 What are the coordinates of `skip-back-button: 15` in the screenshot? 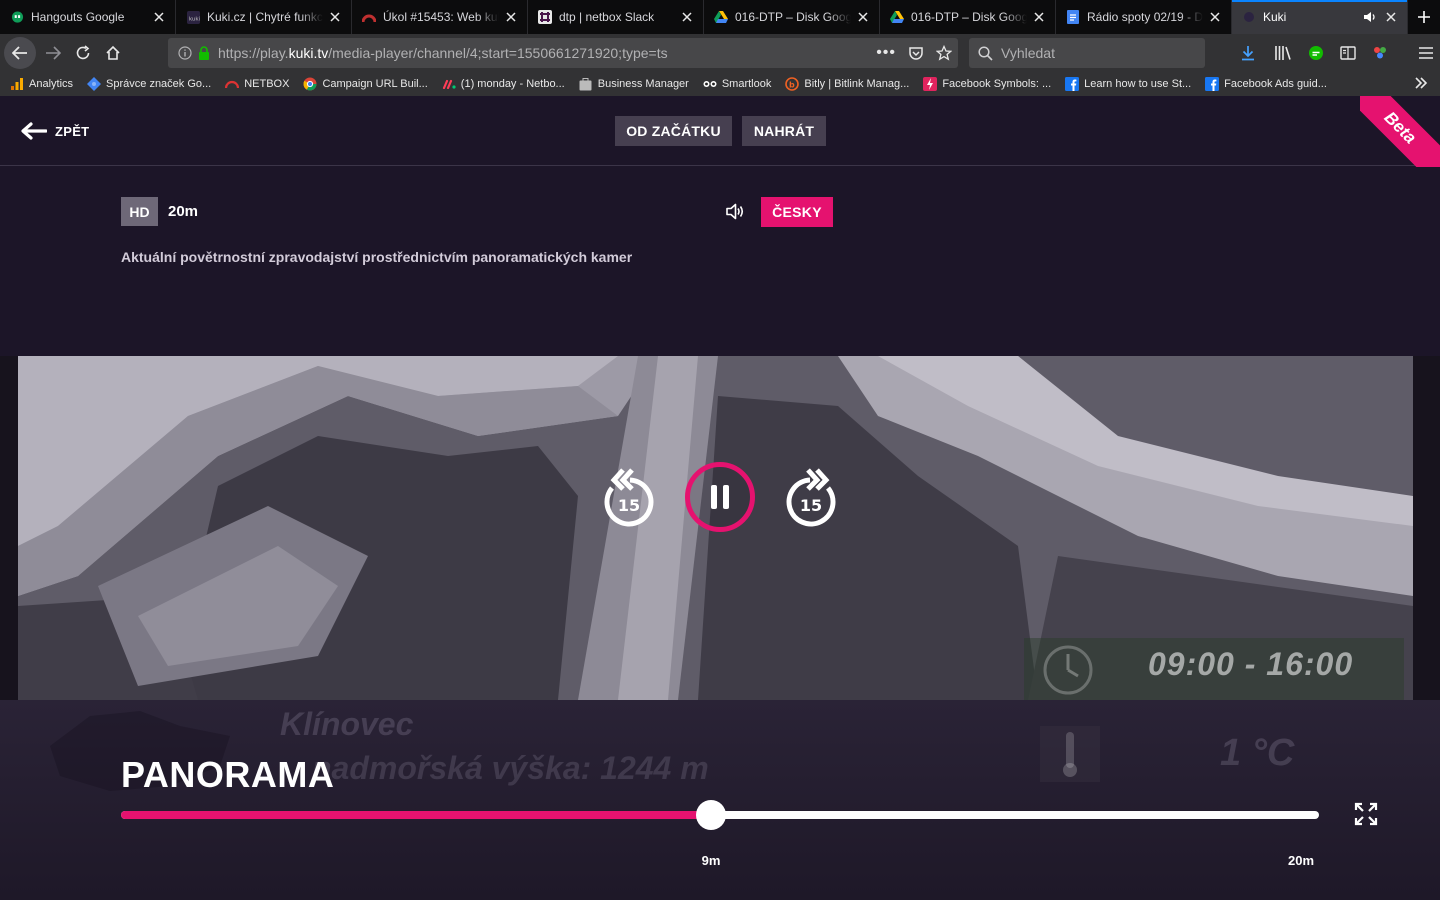 It's located at (630, 496).